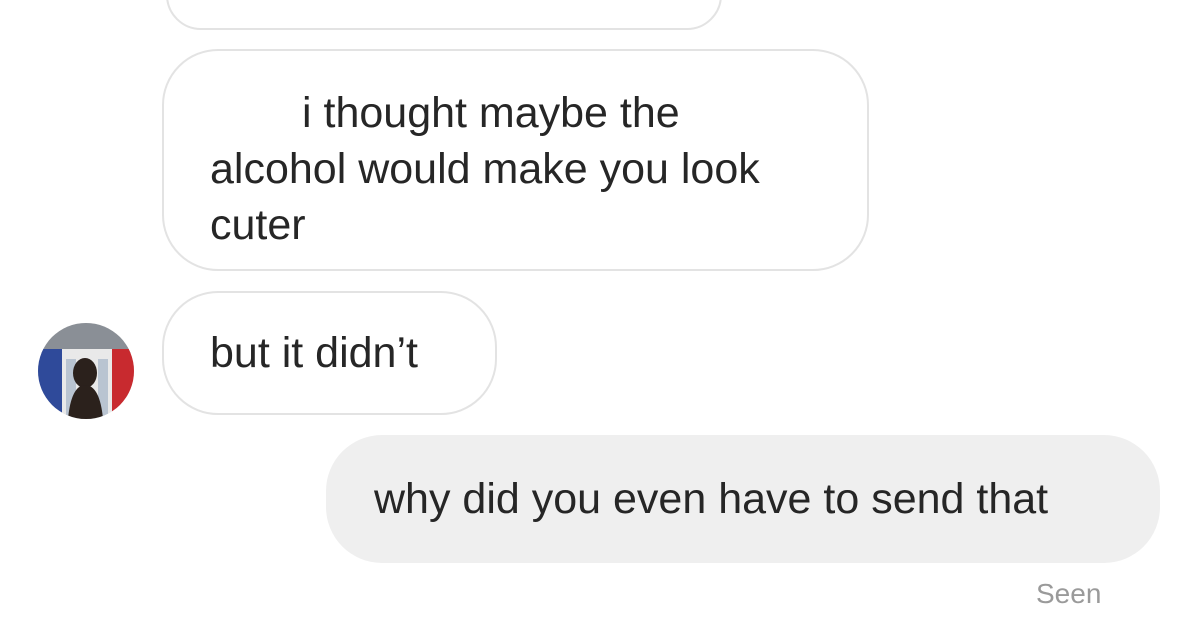 This screenshot has width=1200, height=630. I want to click on sender-avatar, so click(86, 371).